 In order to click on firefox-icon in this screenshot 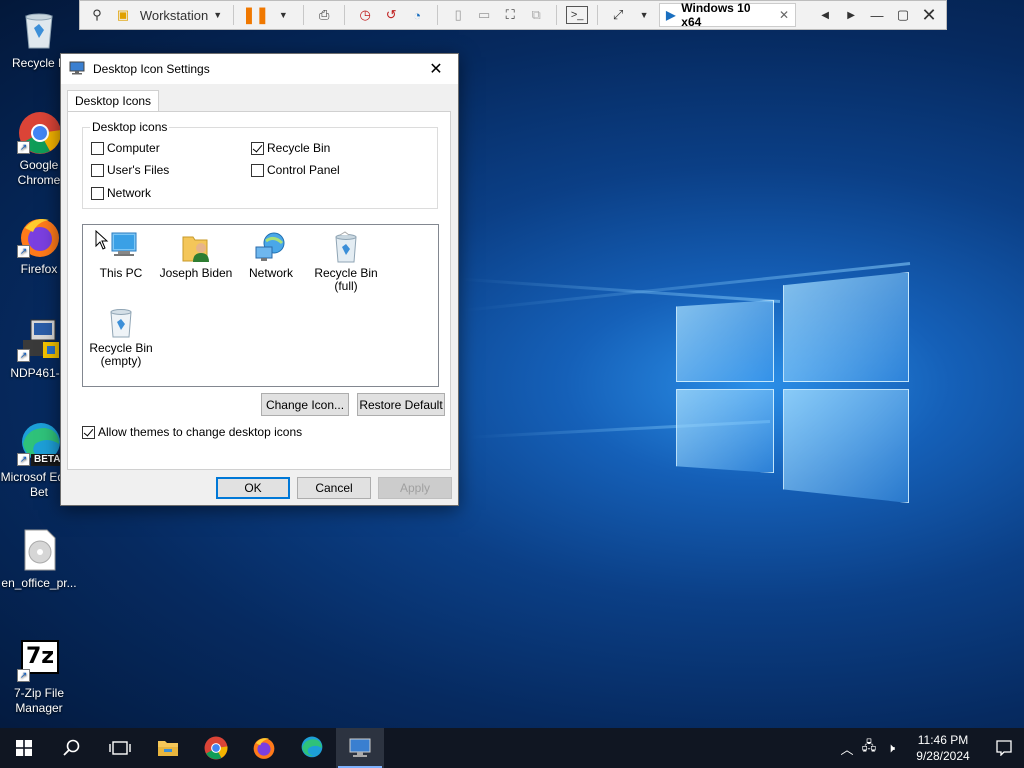, I will do `click(264, 748)`.